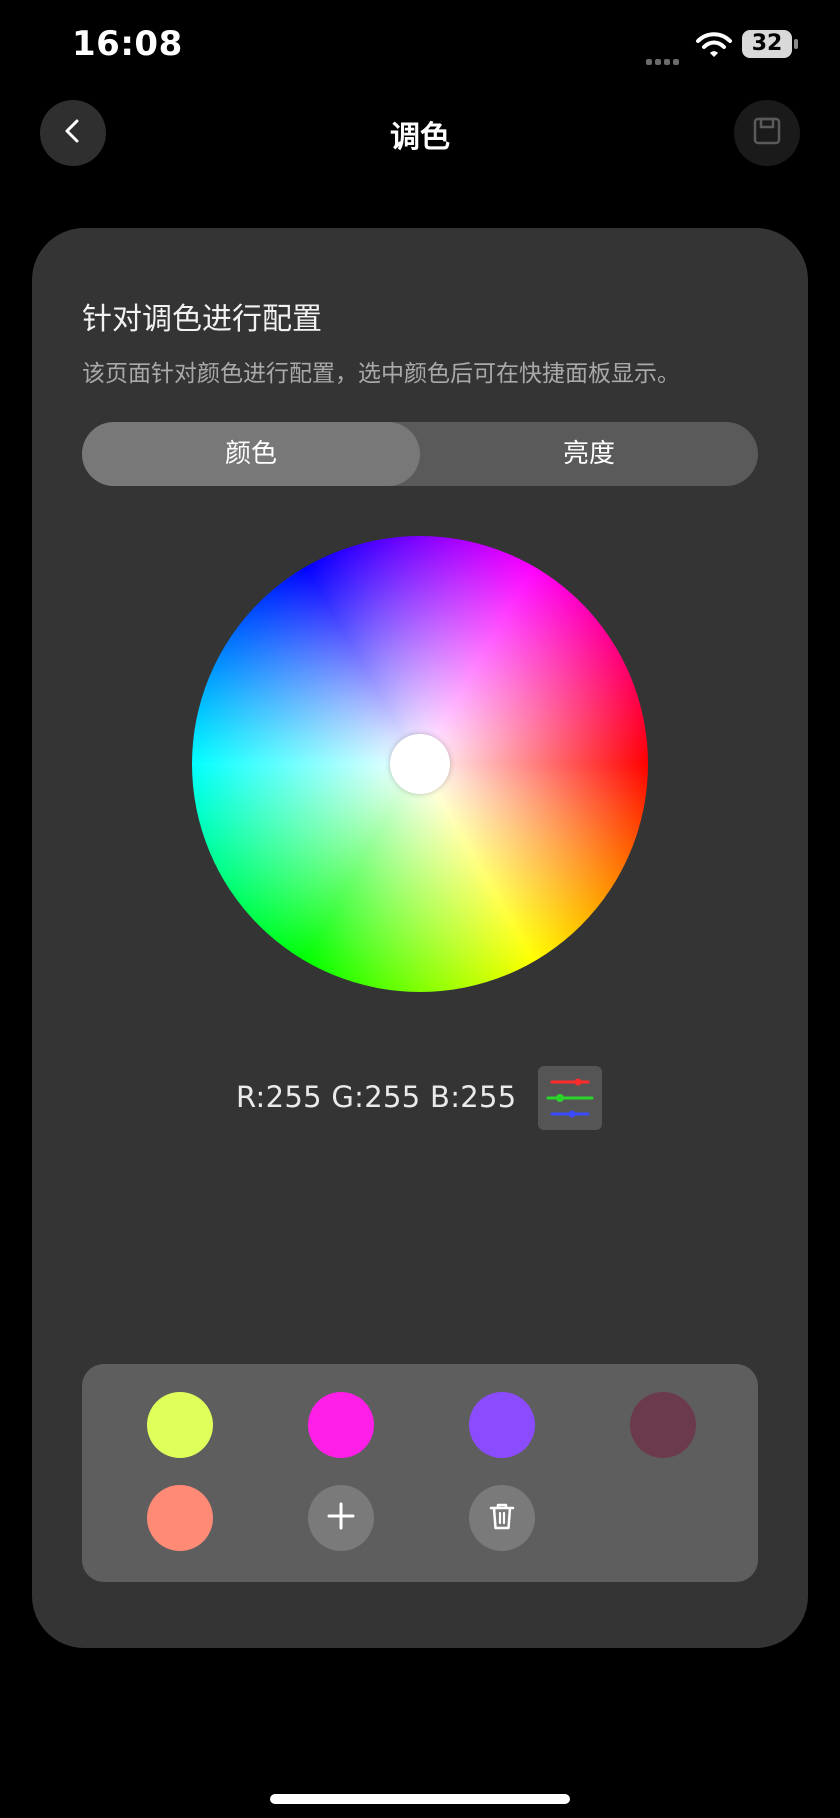  I want to click on battery-icon: 32, so click(770, 44).